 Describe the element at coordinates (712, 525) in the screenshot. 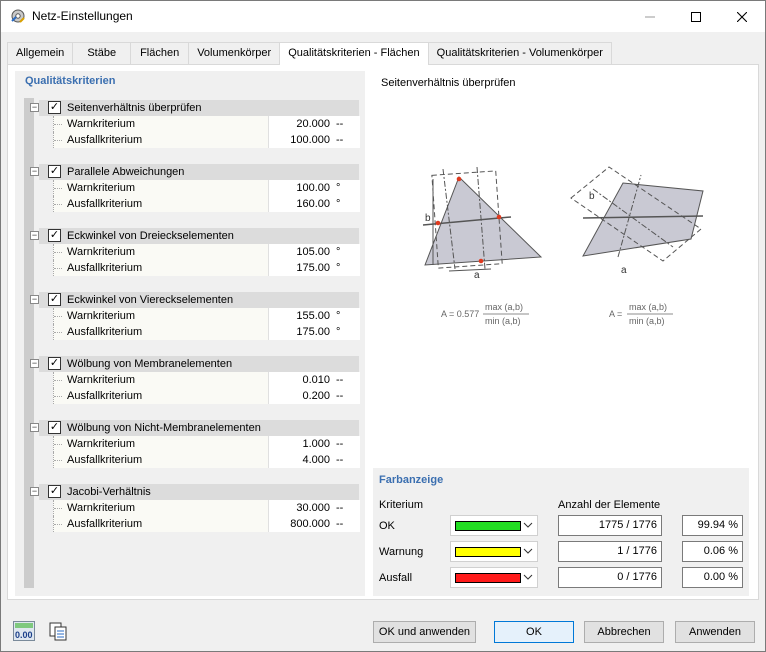

I see `percent-field: 99.94 %` at that location.